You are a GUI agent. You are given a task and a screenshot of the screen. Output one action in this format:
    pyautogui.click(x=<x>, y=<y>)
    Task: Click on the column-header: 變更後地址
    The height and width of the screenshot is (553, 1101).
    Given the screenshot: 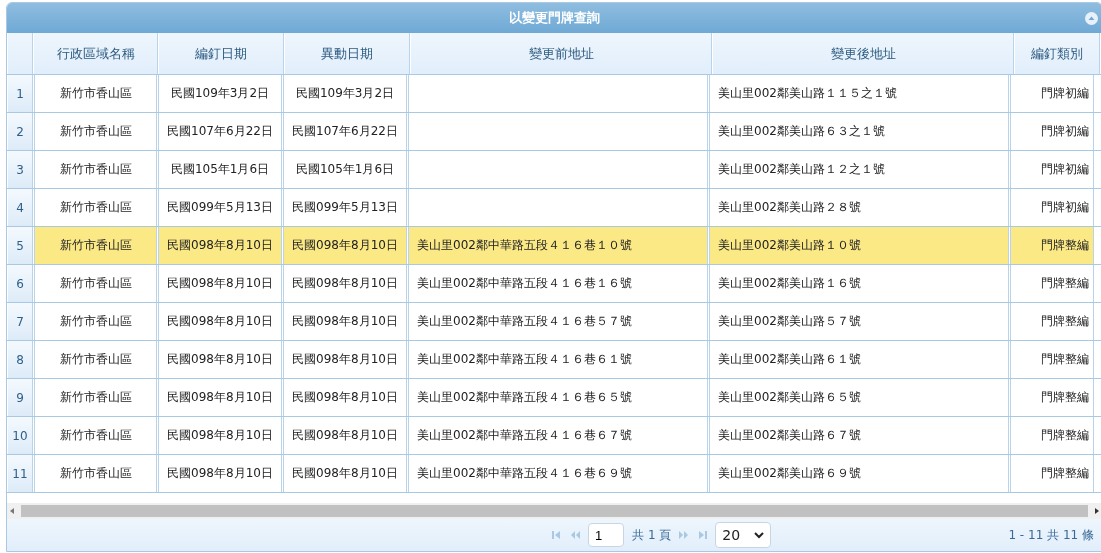 What is the action you would take?
    pyautogui.click(x=863, y=53)
    